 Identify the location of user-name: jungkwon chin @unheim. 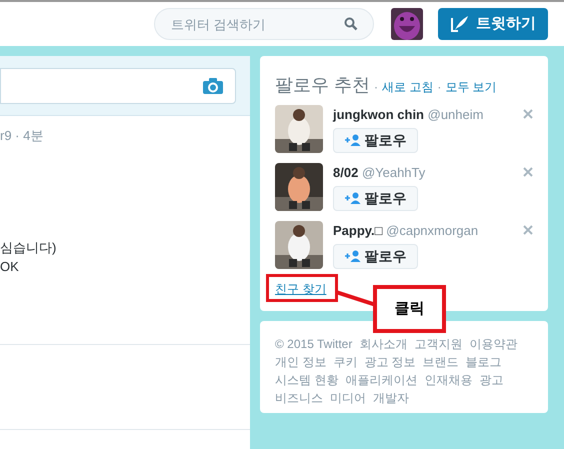
(408, 114).